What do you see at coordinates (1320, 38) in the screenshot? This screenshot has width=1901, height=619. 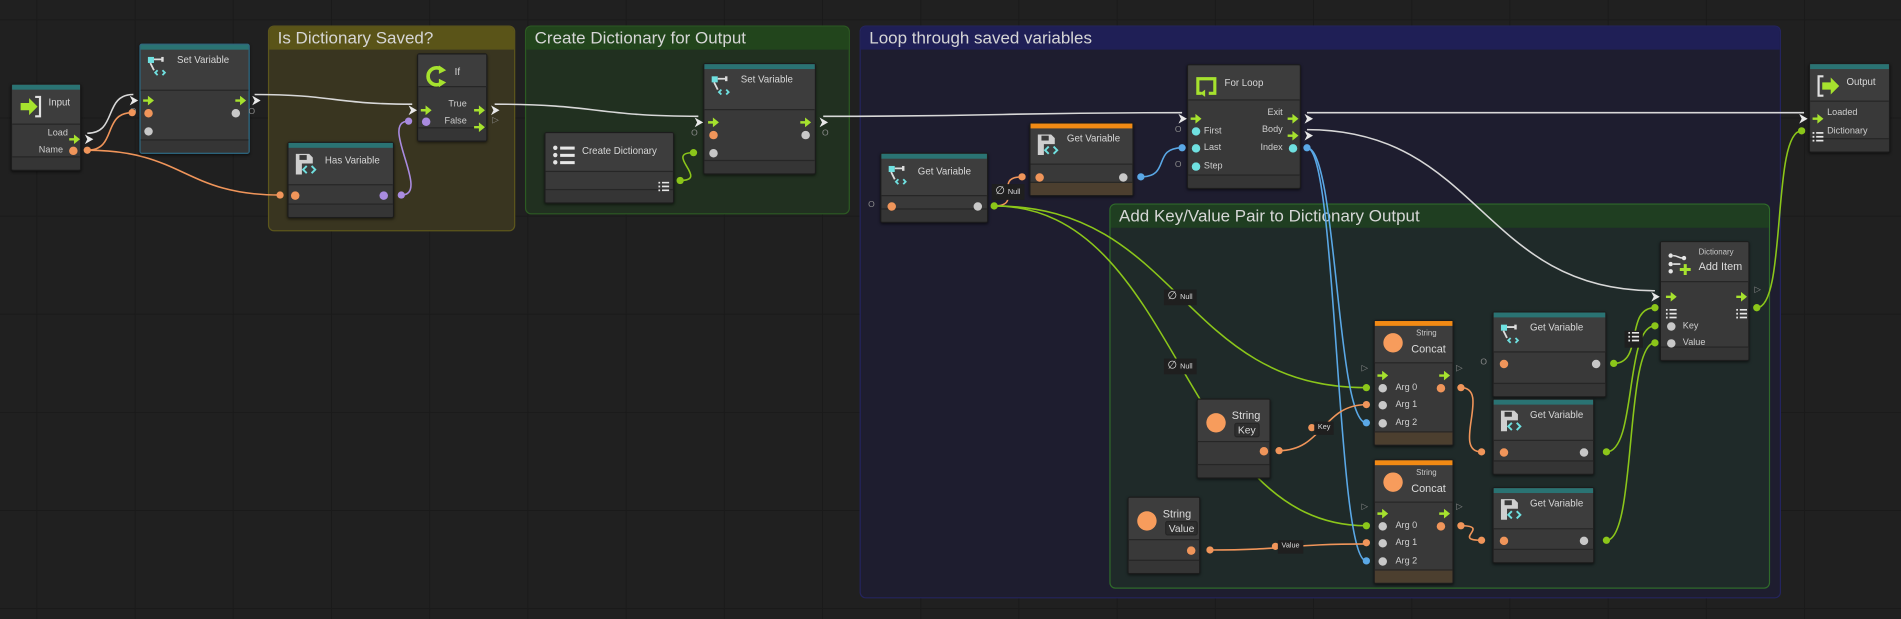 I see `group-title: Loop through saved variables` at bounding box center [1320, 38].